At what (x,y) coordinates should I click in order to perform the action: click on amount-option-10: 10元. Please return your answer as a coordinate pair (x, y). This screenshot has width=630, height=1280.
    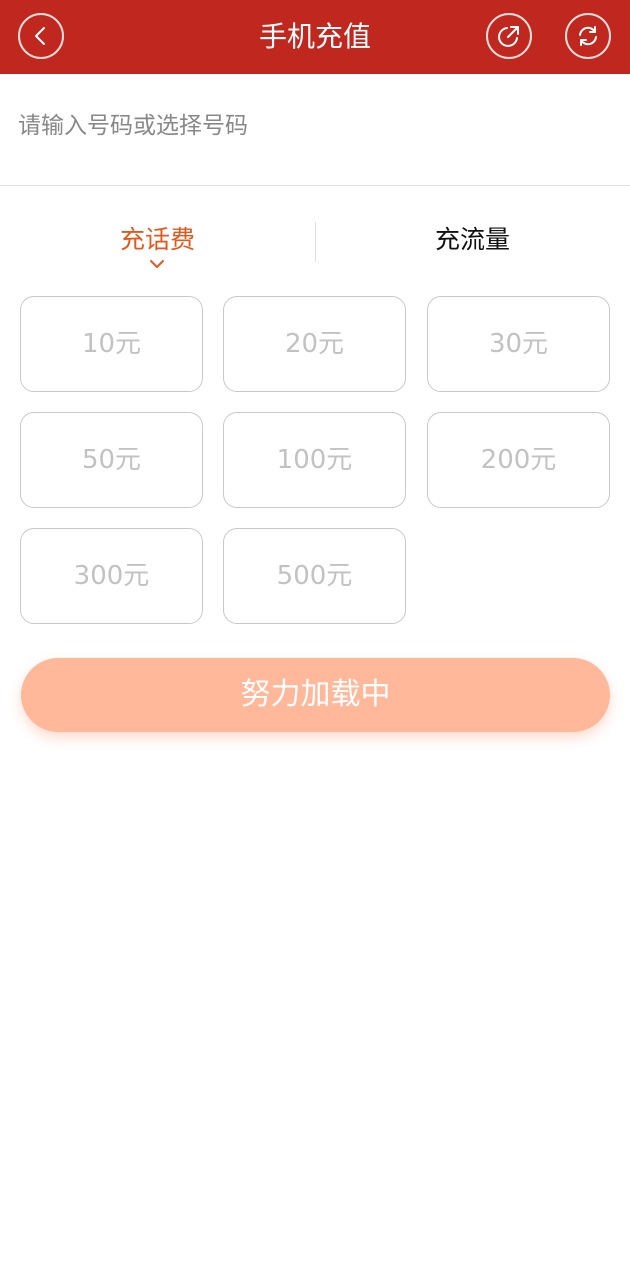
    Looking at the image, I should click on (111, 344).